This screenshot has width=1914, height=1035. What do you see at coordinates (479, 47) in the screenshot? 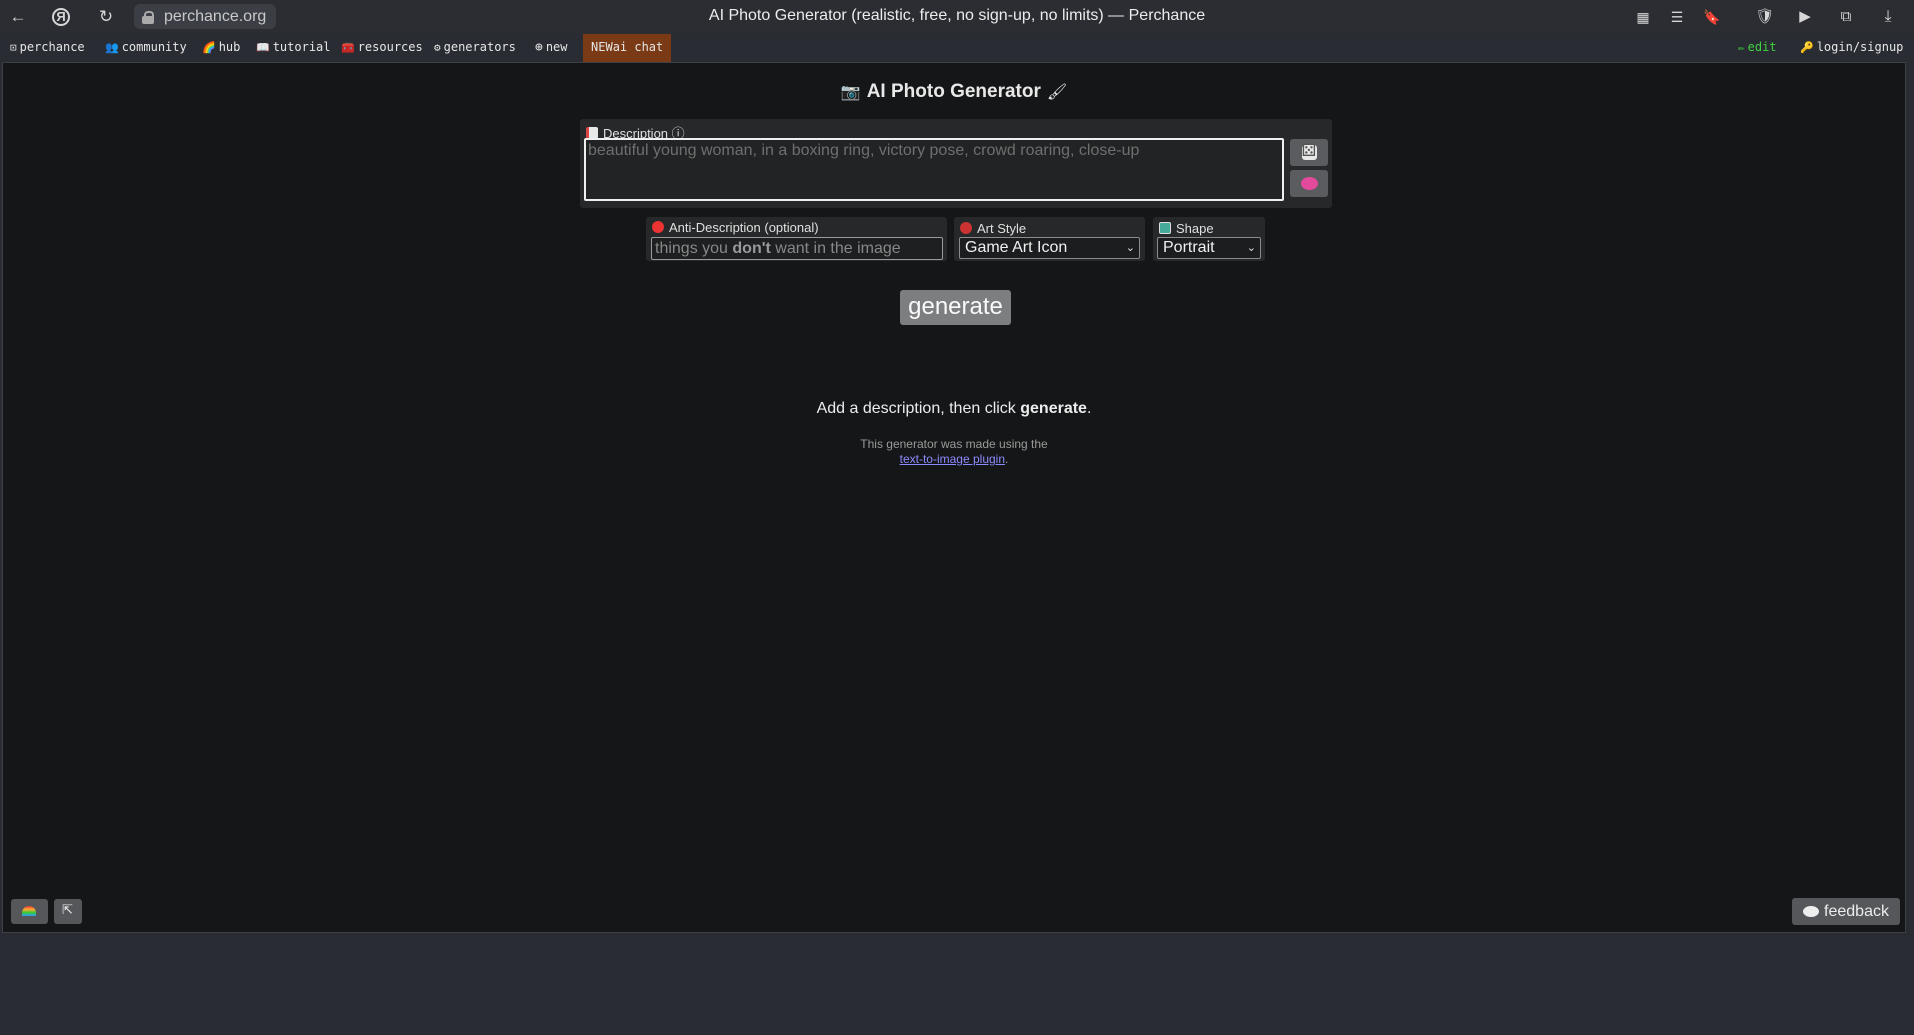
I see `nav-label: generators` at bounding box center [479, 47].